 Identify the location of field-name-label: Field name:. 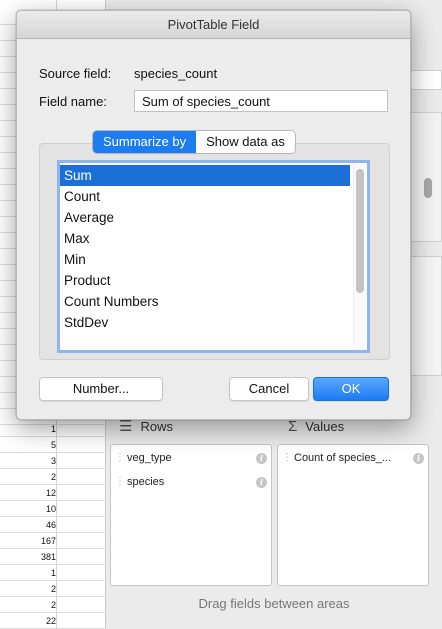
(73, 101).